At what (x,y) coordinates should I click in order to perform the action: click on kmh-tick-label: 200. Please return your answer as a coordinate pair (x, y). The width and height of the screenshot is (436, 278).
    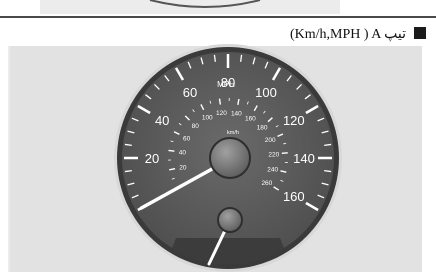
    Looking at the image, I should click on (270, 140).